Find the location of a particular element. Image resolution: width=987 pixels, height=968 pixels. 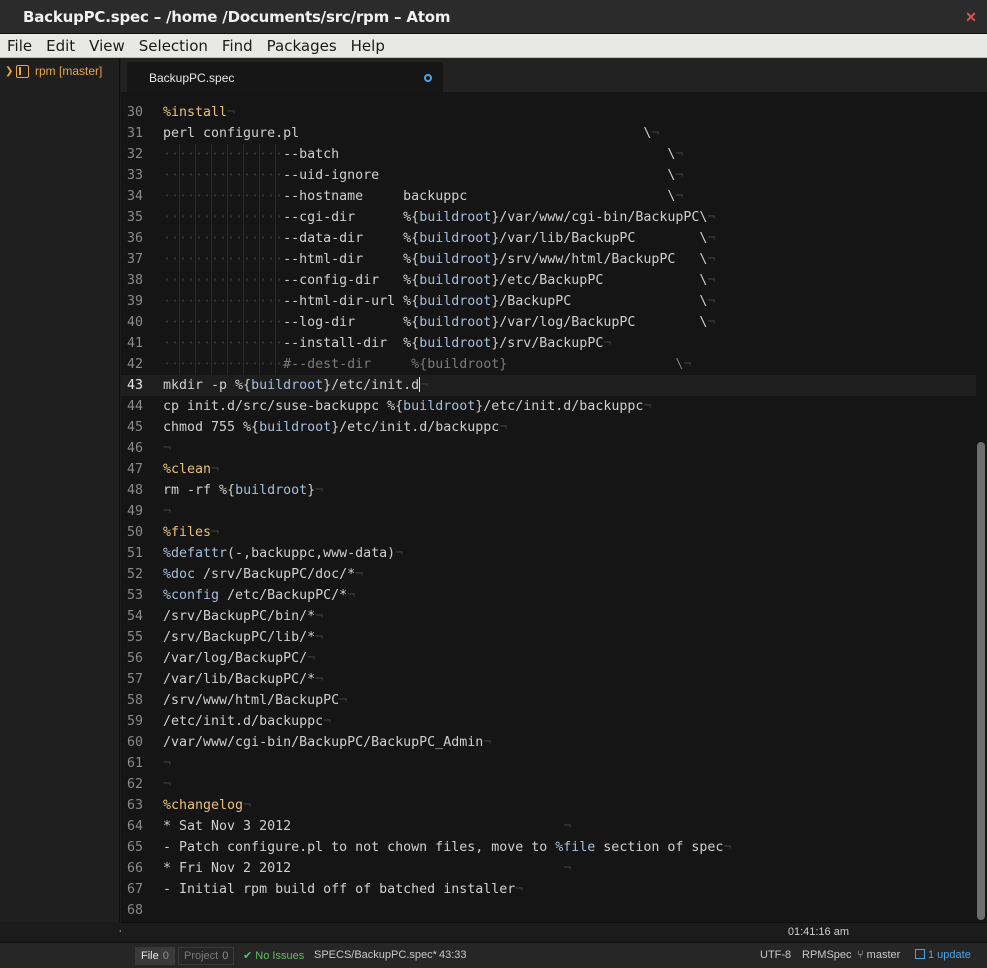

line-number: 55 is located at coordinates (132, 637).